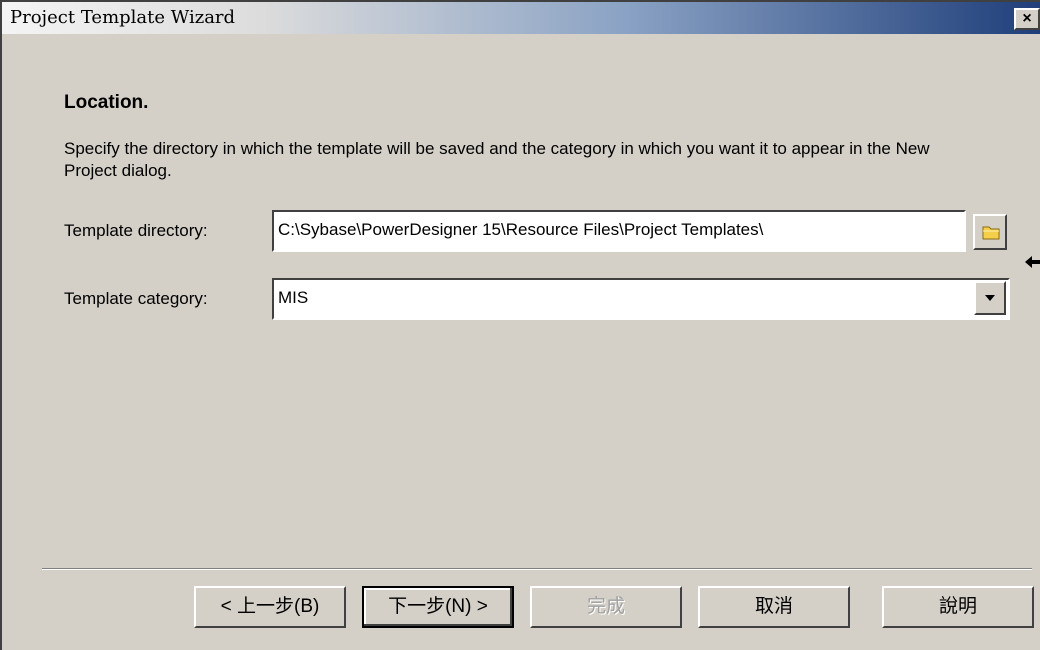 This screenshot has width=1040, height=650. I want to click on window-title: Project Template Wizard, so click(123, 17).